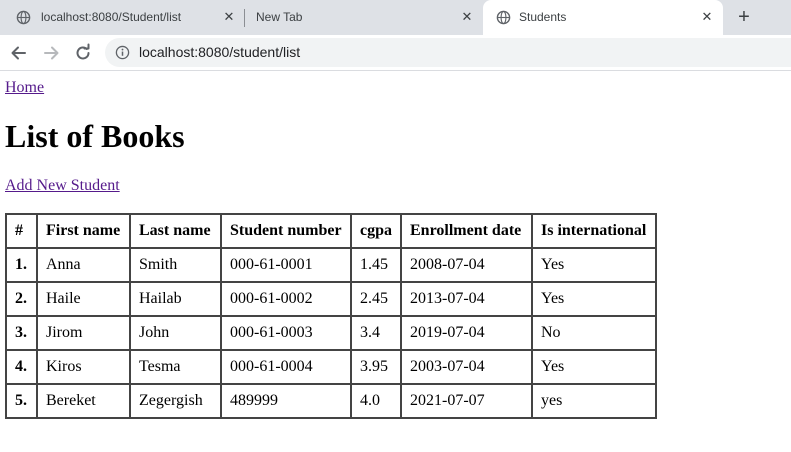  Describe the element at coordinates (83, 367) in the screenshot. I see `first-name-cell: Kiros` at that location.